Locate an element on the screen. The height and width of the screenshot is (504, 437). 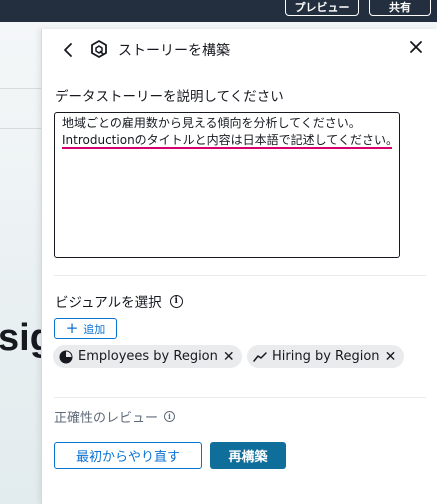
share-button: 共有 is located at coordinates (400, 8).